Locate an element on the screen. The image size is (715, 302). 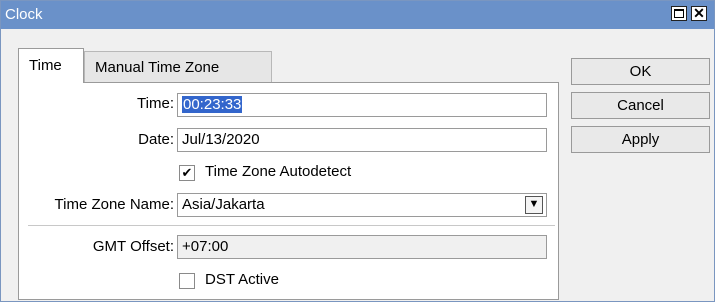
time-label: Time: is located at coordinates (155, 103).